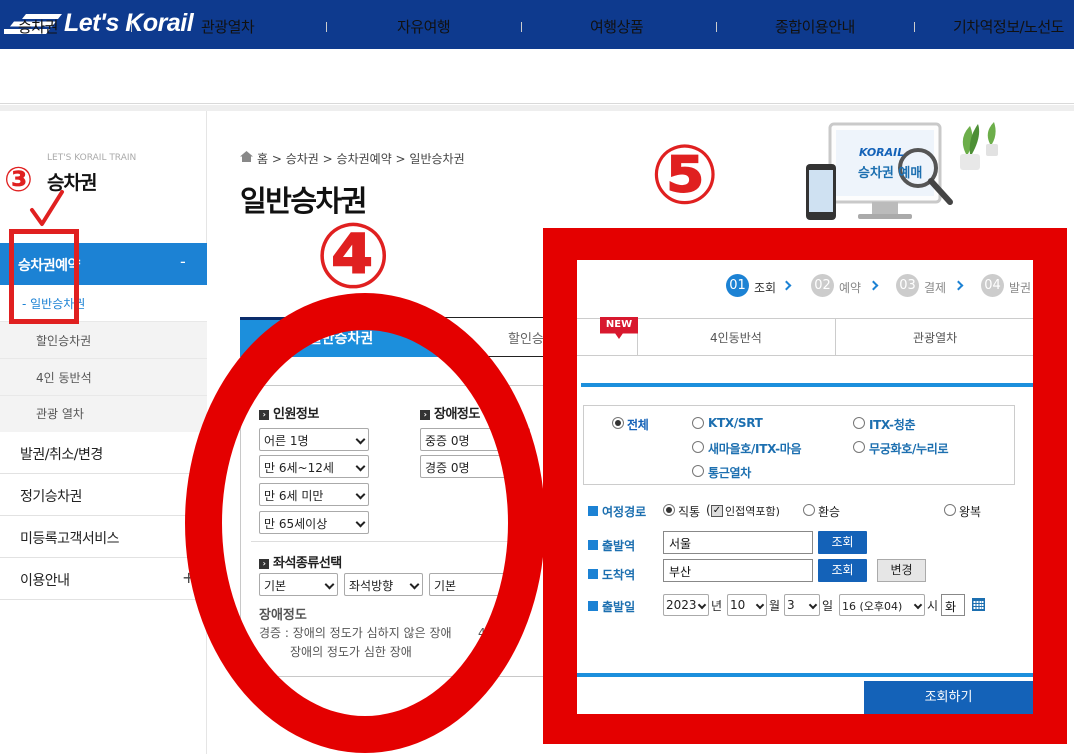 This screenshot has height=754, width=1074. What do you see at coordinates (805, 675) in the screenshot?
I see `form-bottom-line` at bounding box center [805, 675].